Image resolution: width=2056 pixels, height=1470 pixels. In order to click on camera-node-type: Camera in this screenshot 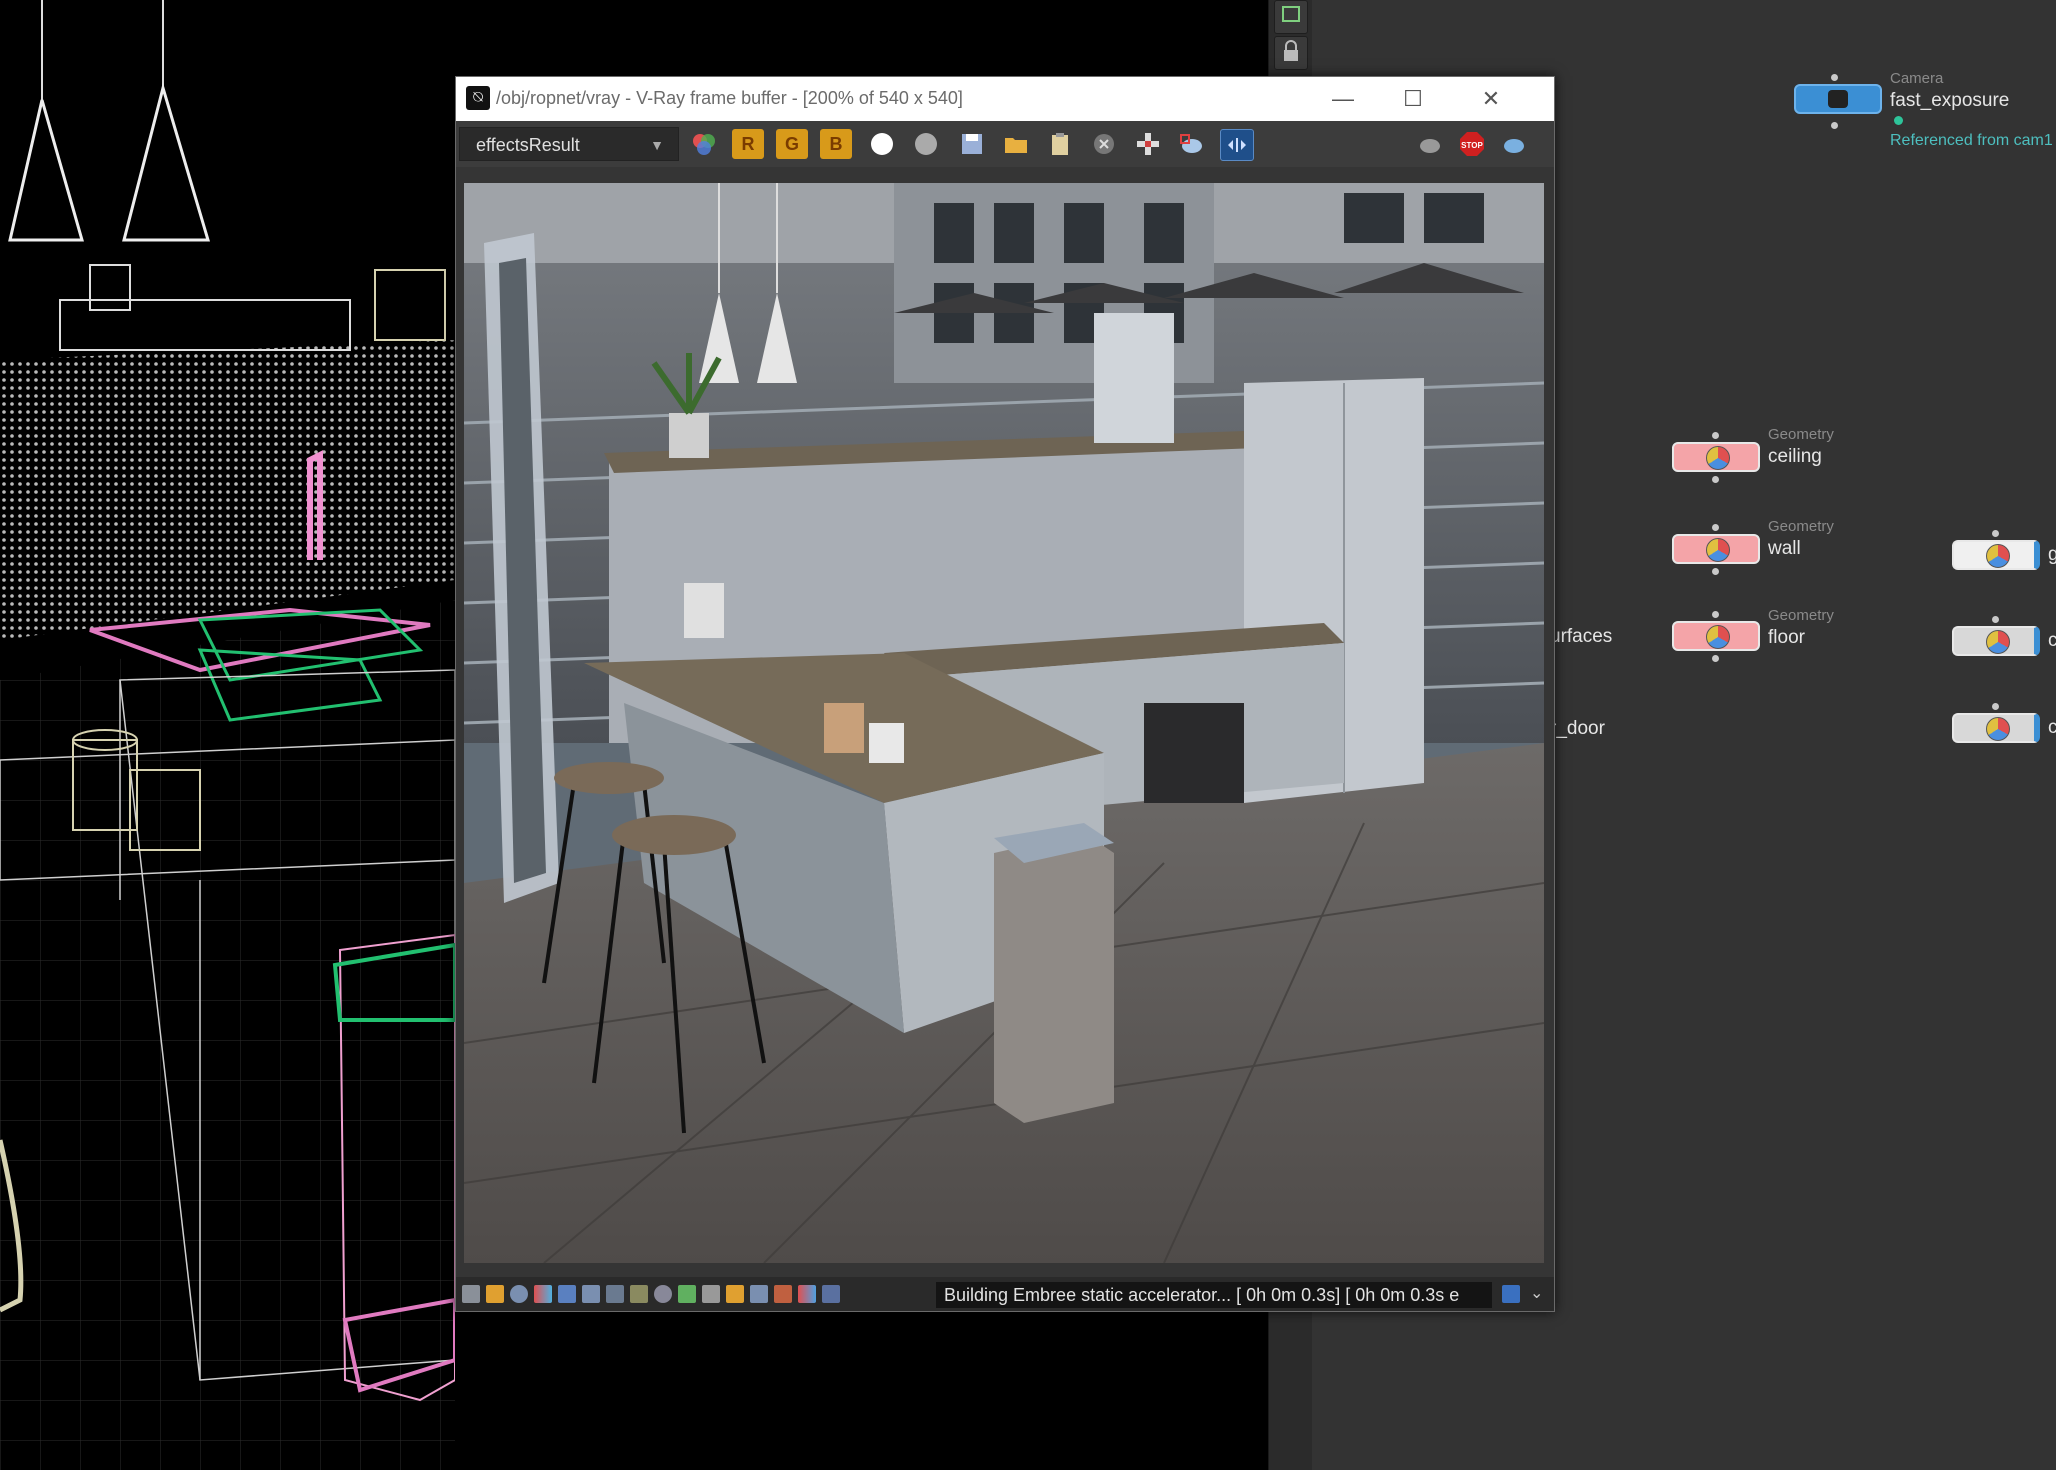, I will do `click(1917, 78)`.